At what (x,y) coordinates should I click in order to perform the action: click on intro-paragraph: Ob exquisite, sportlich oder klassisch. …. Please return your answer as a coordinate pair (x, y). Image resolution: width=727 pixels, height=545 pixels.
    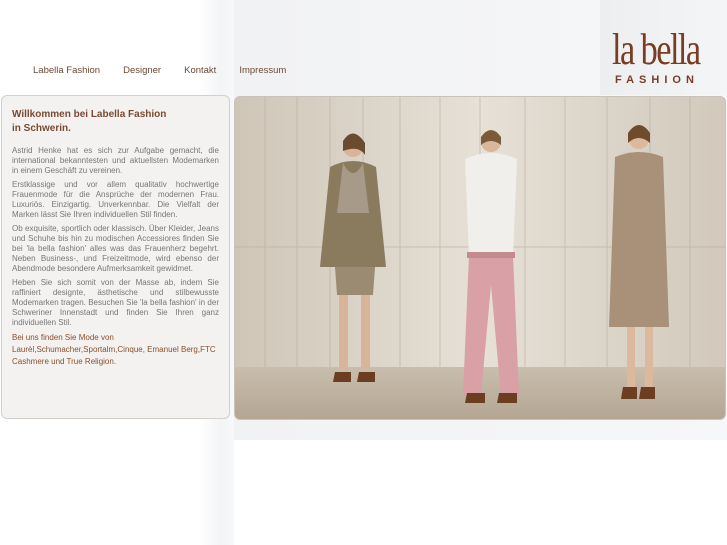
    Looking at the image, I should click on (115, 248).